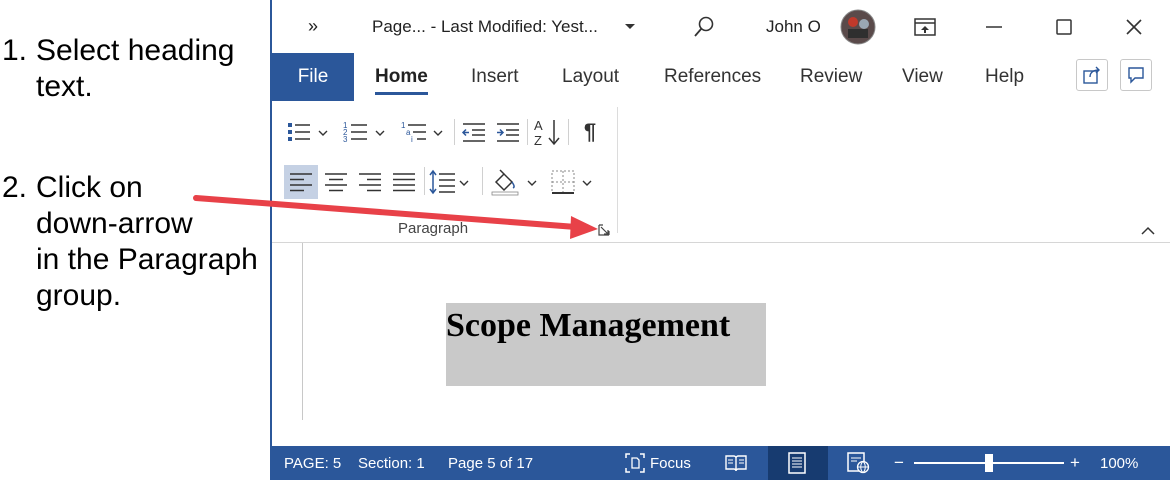 The image size is (1170, 480). What do you see at coordinates (401, 77) in the screenshot?
I see `tab-home: Home` at bounding box center [401, 77].